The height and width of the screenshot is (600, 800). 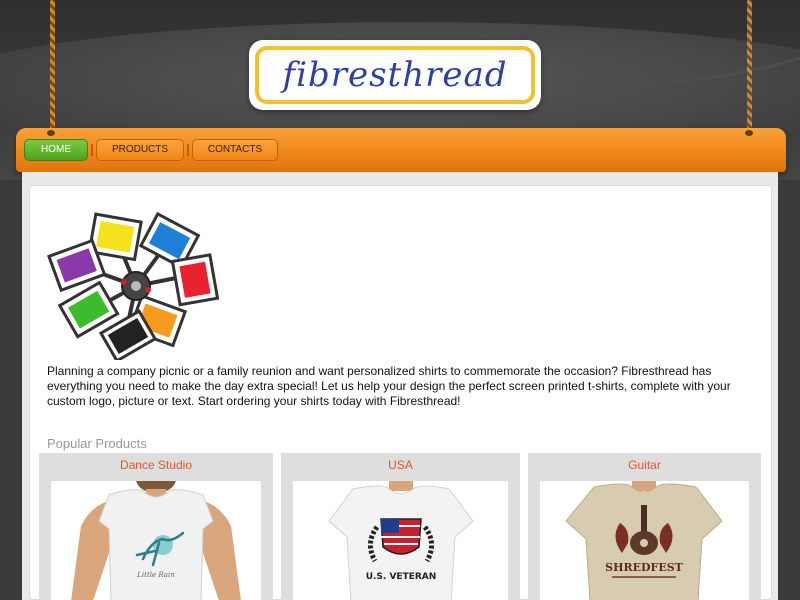 I want to click on nav-contacts: CONTACTS, so click(x=235, y=150).